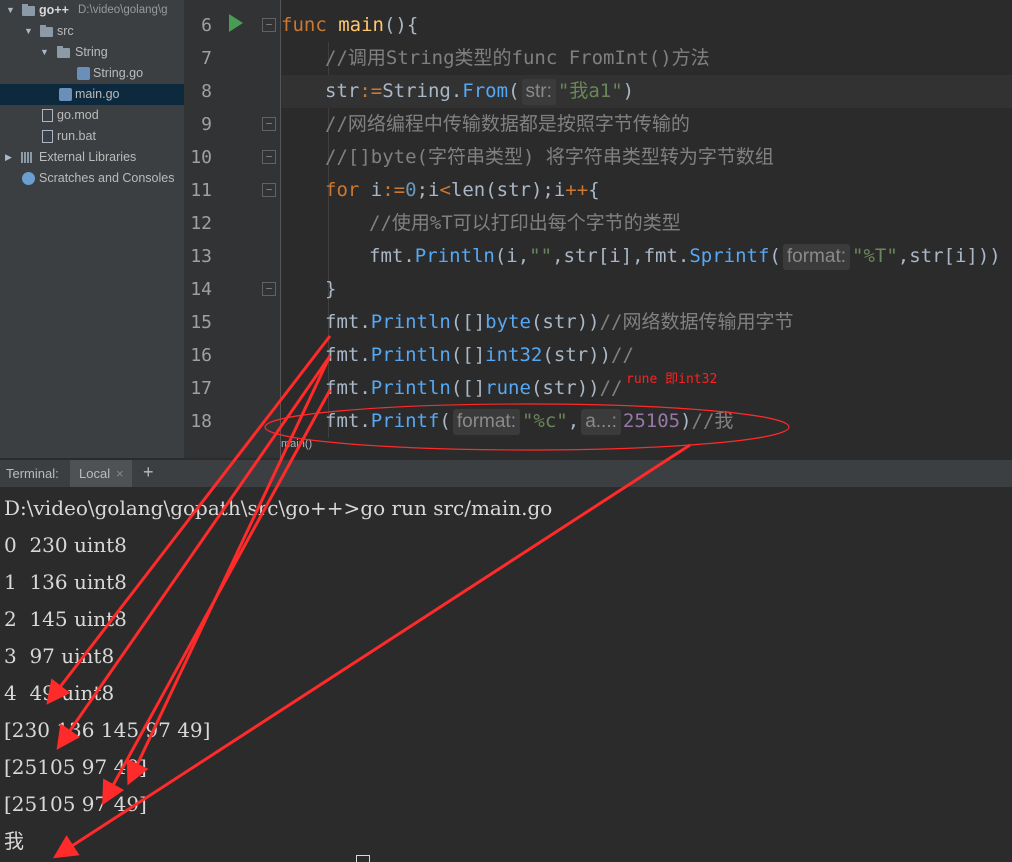 Image resolution: width=1012 pixels, height=862 pixels. What do you see at coordinates (148, 472) in the screenshot?
I see `add-tab-icon: +` at bounding box center [148, 472].